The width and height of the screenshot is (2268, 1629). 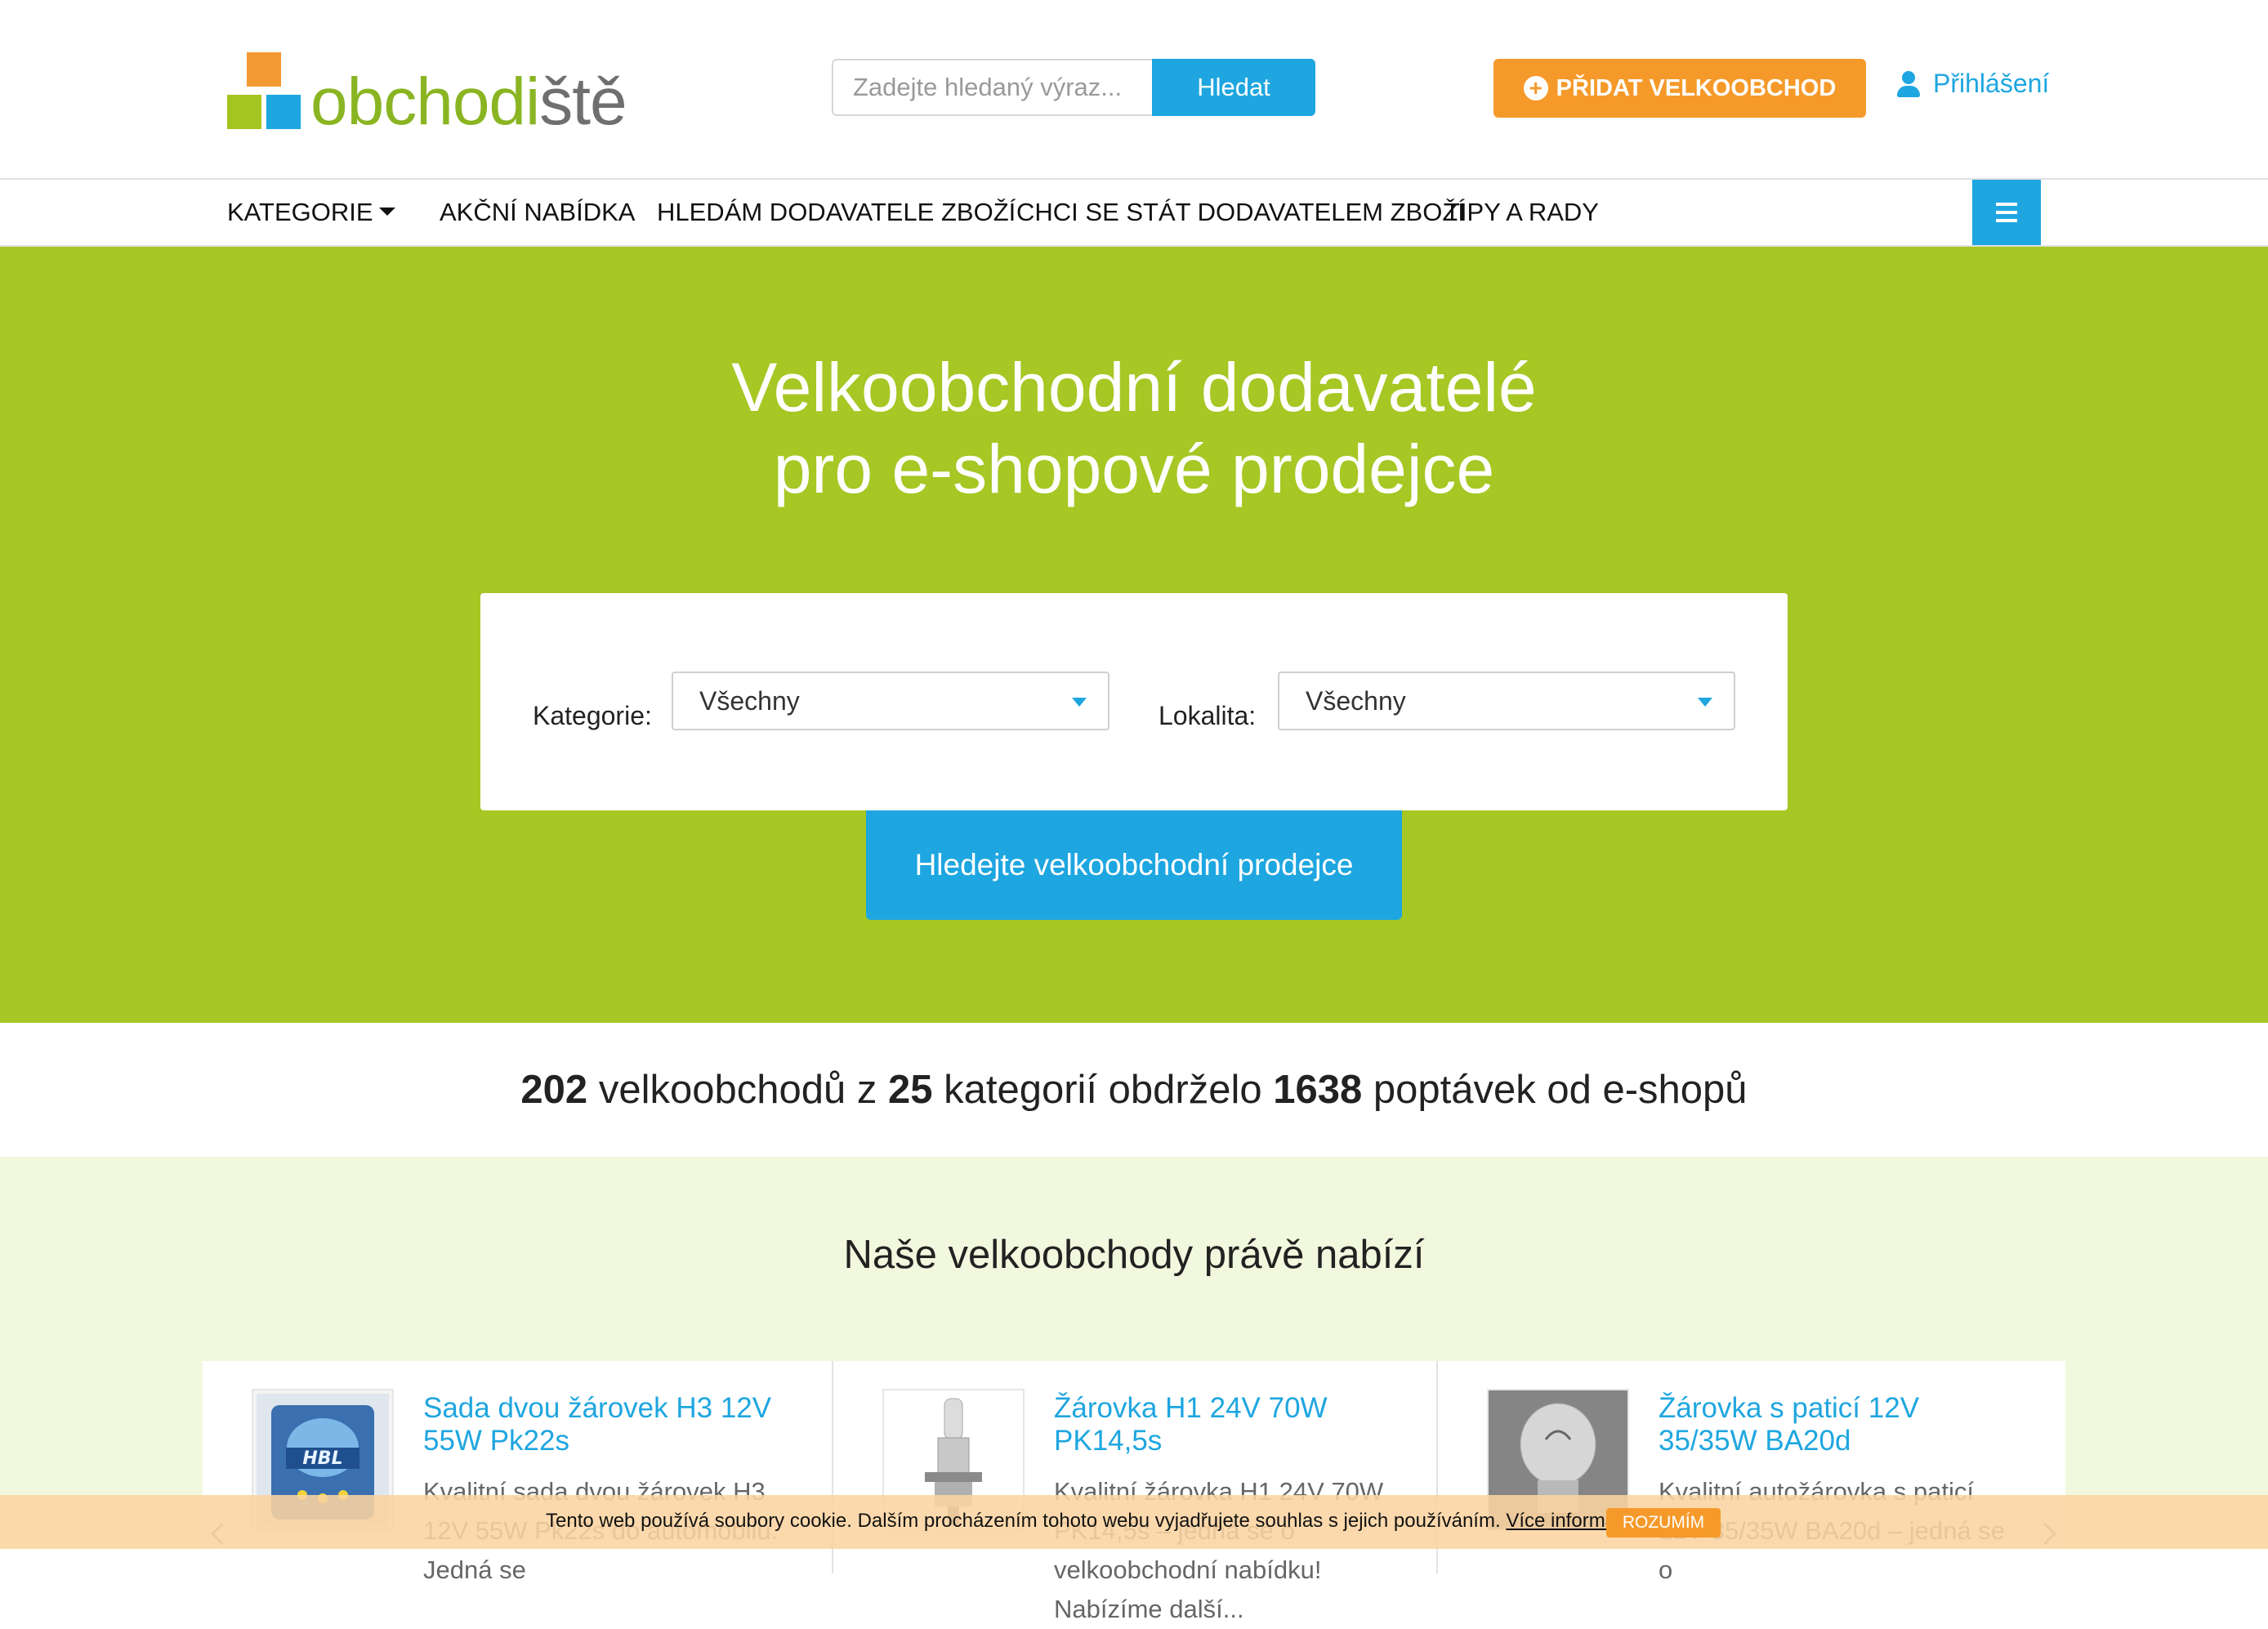 What do you see at coordinates (749, 701) in the screenshot?
I see `category-select-value: Všechny` at bounding box center [749, 701].